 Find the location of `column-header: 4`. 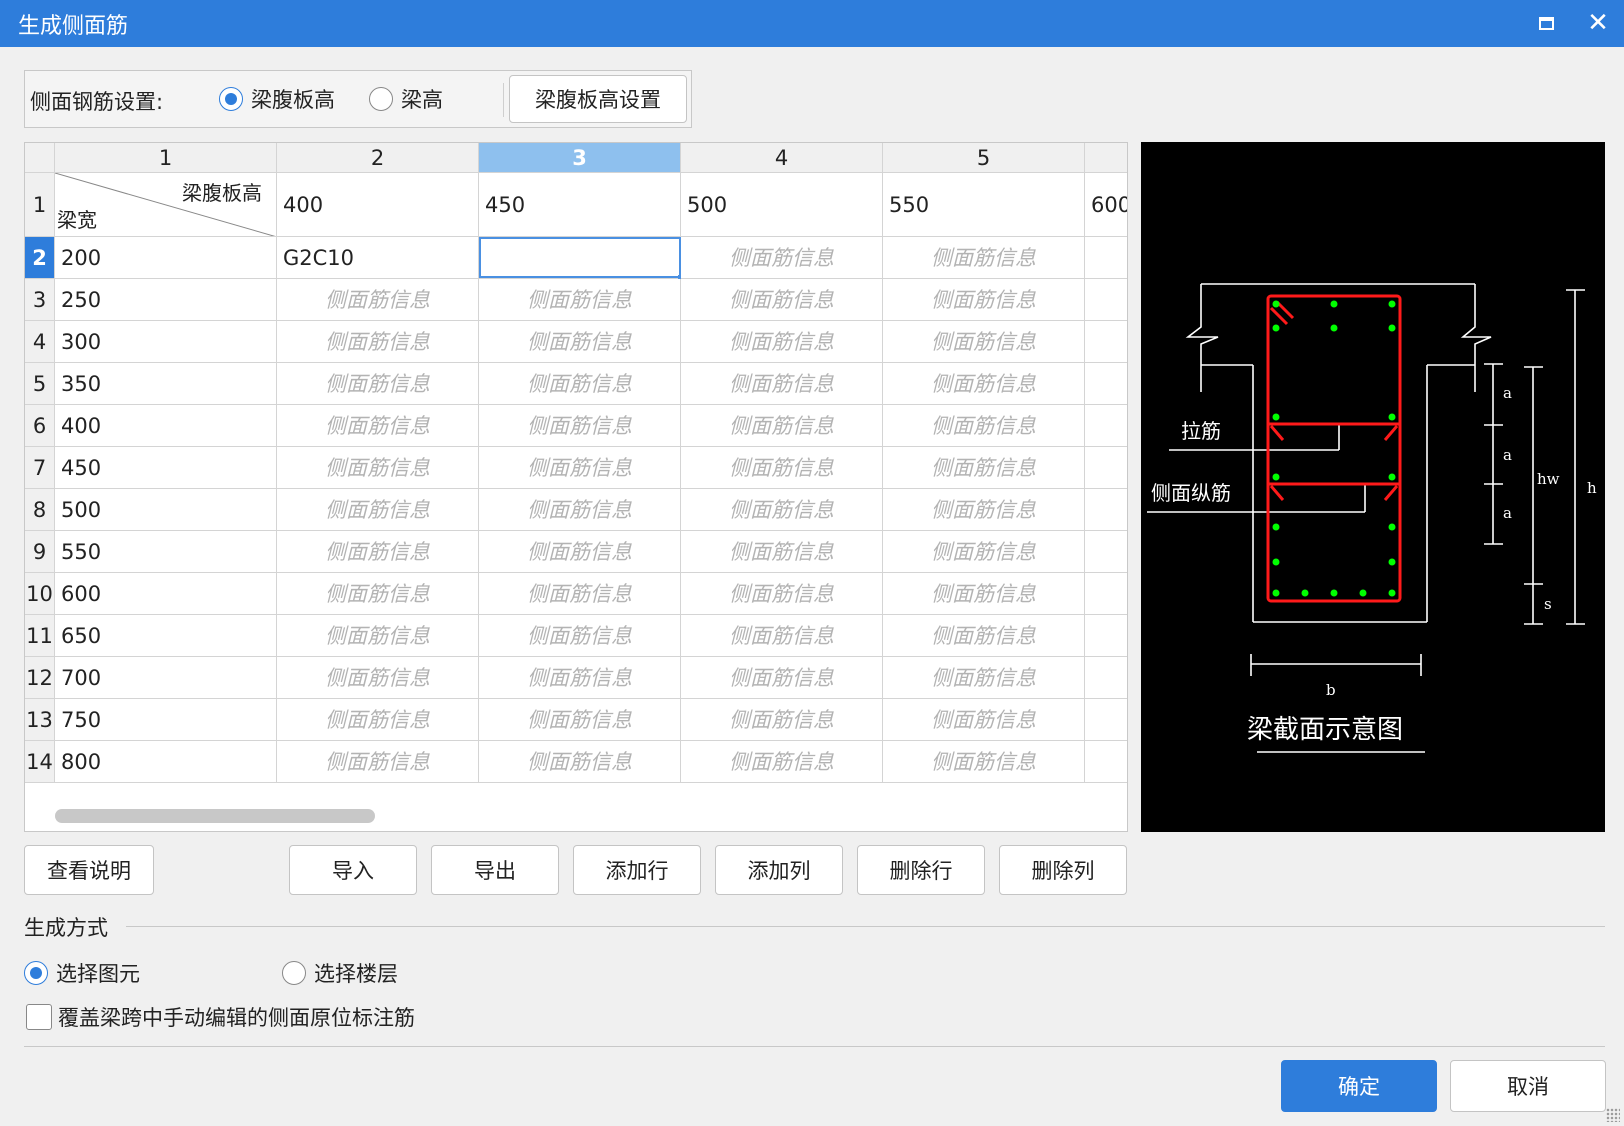

column-header: 4 is located at coordinates (782, 158).